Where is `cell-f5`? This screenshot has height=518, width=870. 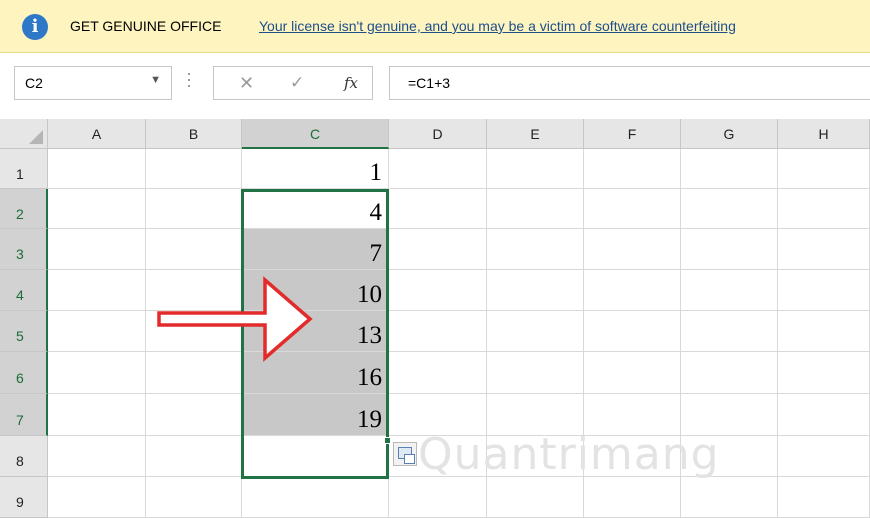
cell-f5 is located at coordinates (632, 331).